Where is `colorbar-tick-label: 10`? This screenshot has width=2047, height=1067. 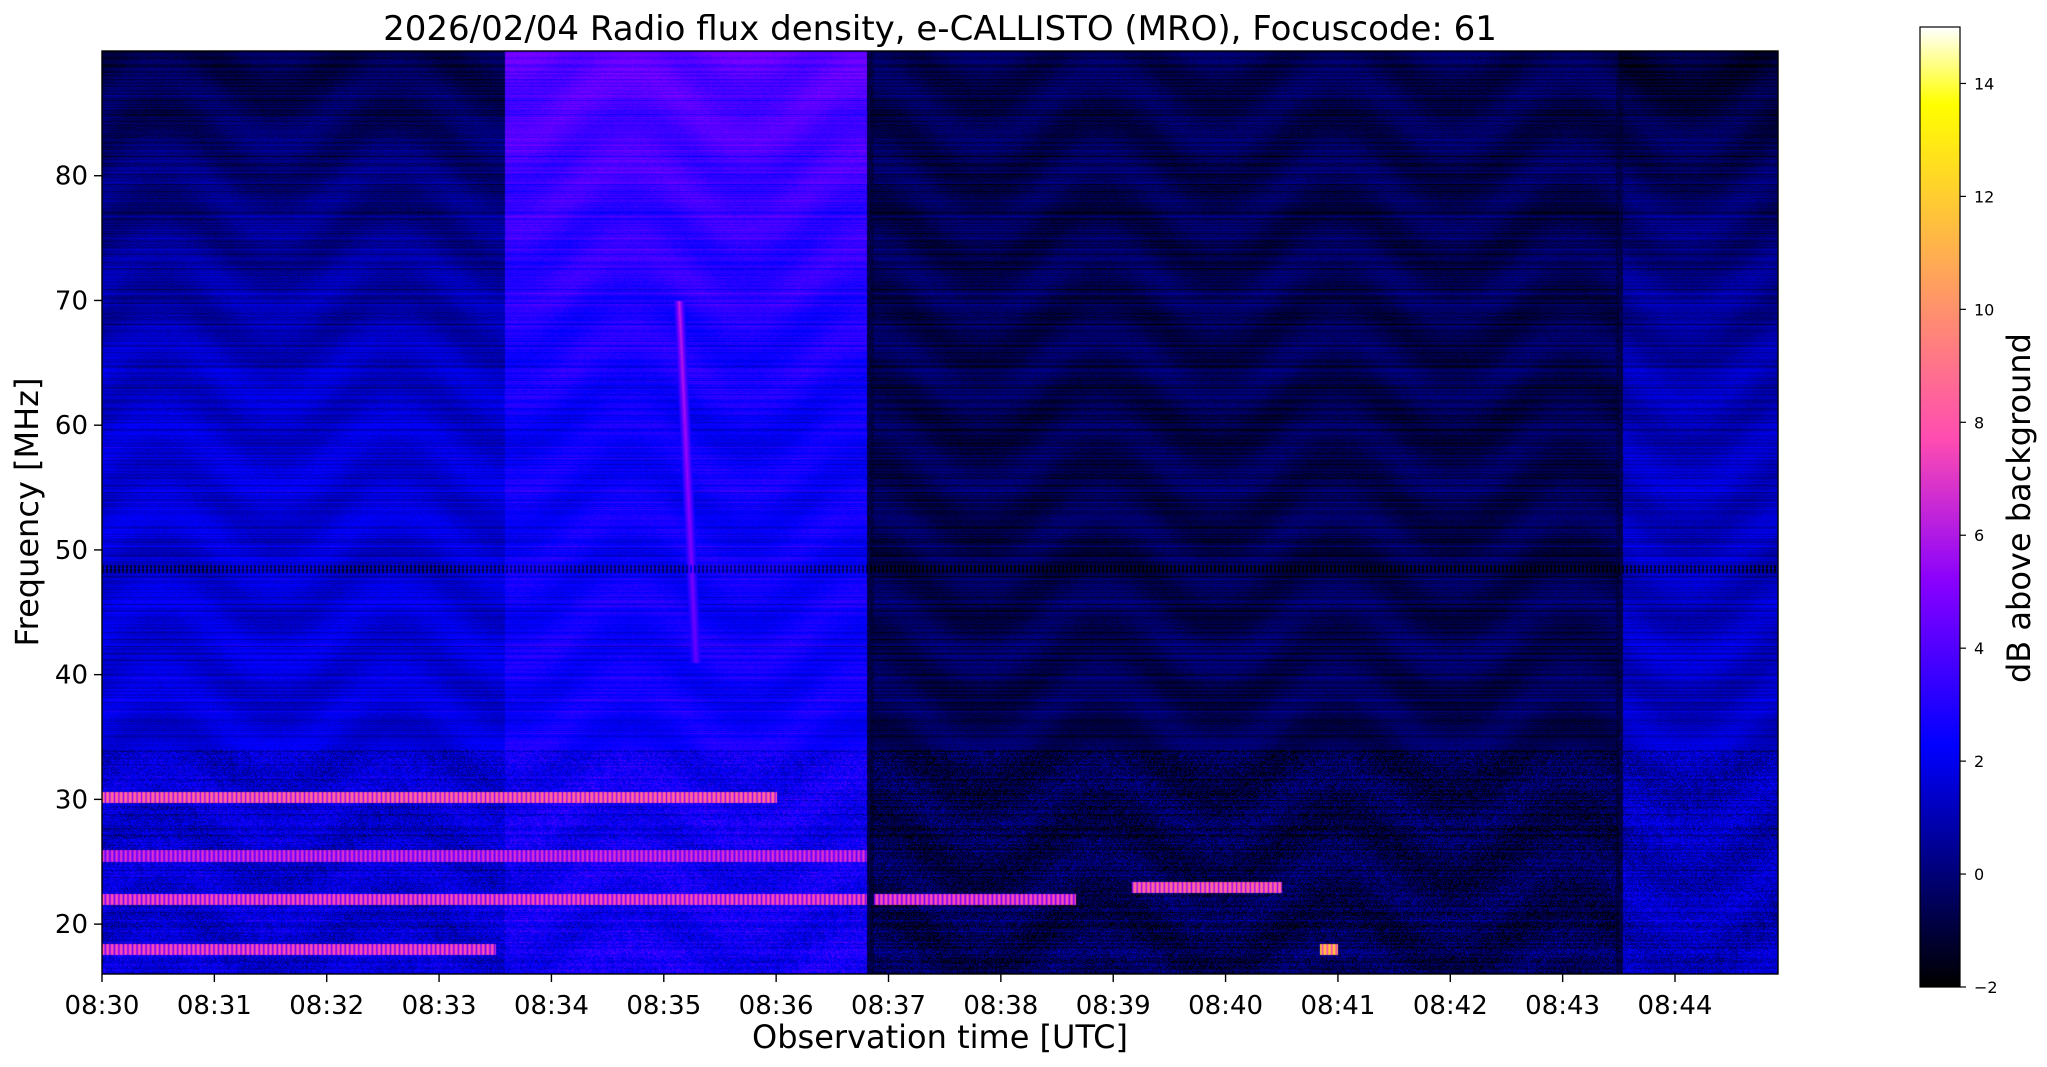 colorbar-tick-label: 10 is located at coordinates (1984, 309).